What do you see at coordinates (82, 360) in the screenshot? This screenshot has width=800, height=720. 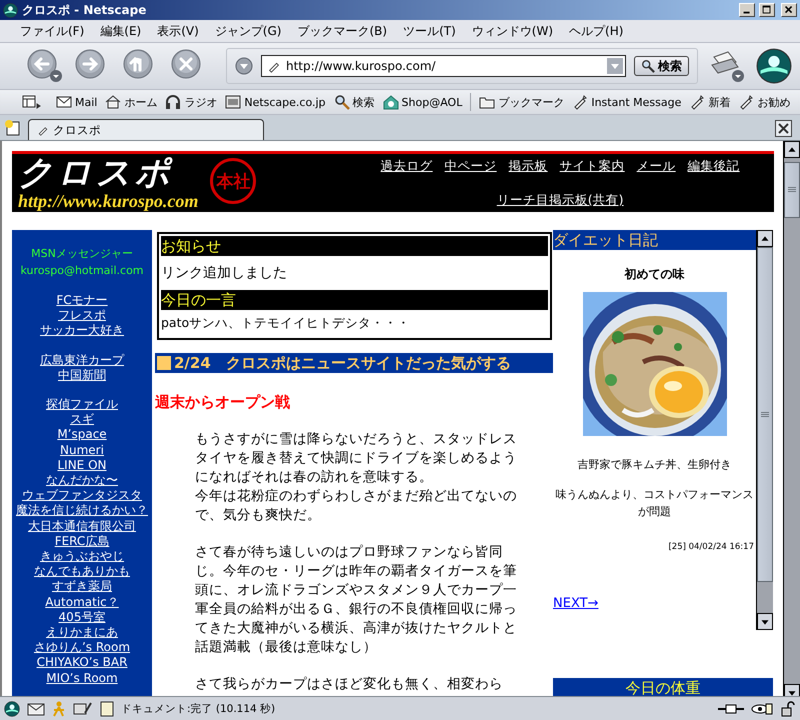 I see `sidebar-link: 広島東洋カープ` at bounding box center [82, 360].